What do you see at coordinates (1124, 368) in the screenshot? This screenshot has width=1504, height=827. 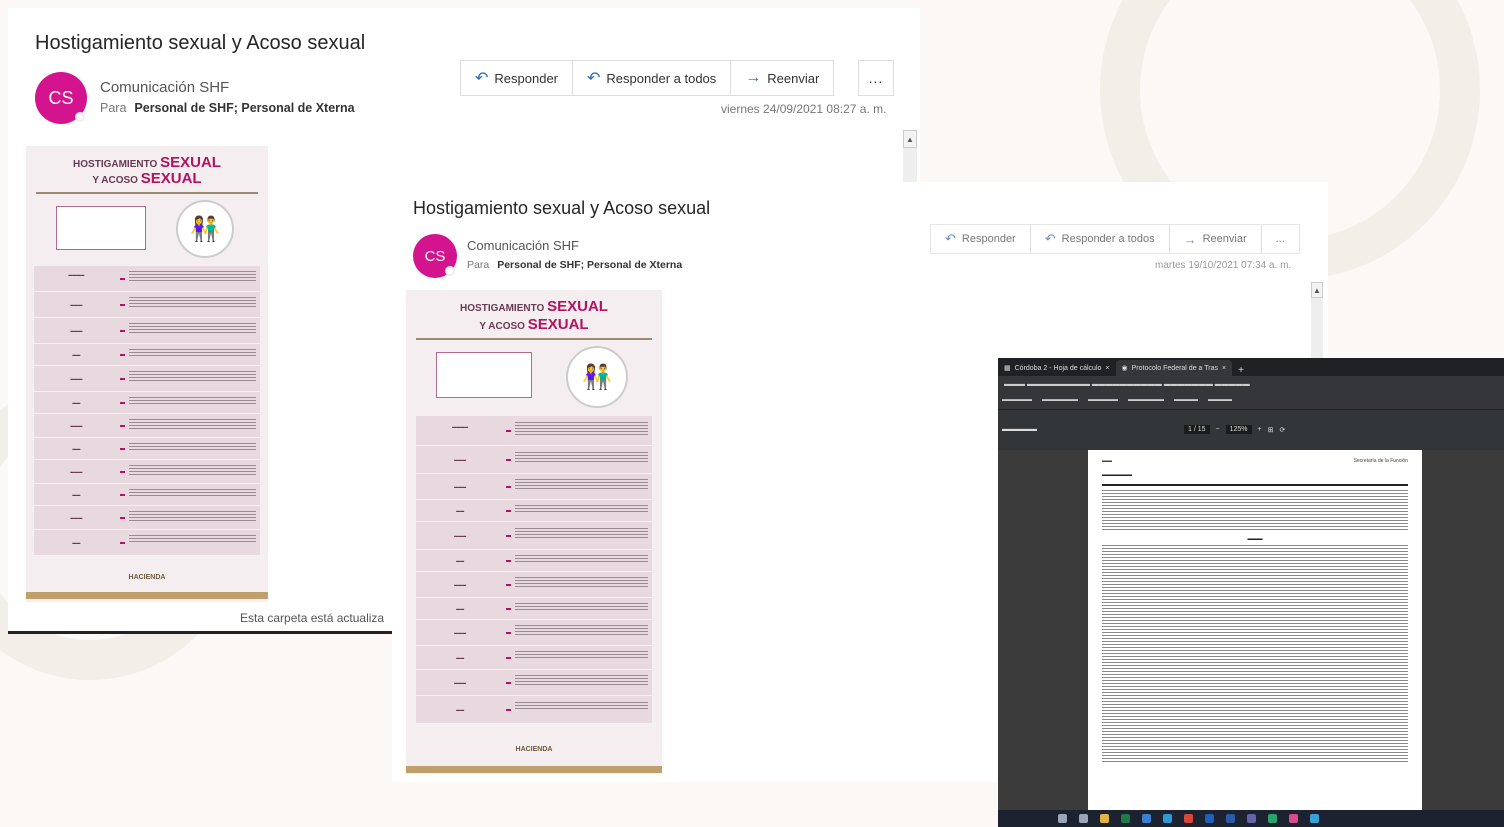 I see `tab-icon: ◉` at bounding box center [1124, 368].